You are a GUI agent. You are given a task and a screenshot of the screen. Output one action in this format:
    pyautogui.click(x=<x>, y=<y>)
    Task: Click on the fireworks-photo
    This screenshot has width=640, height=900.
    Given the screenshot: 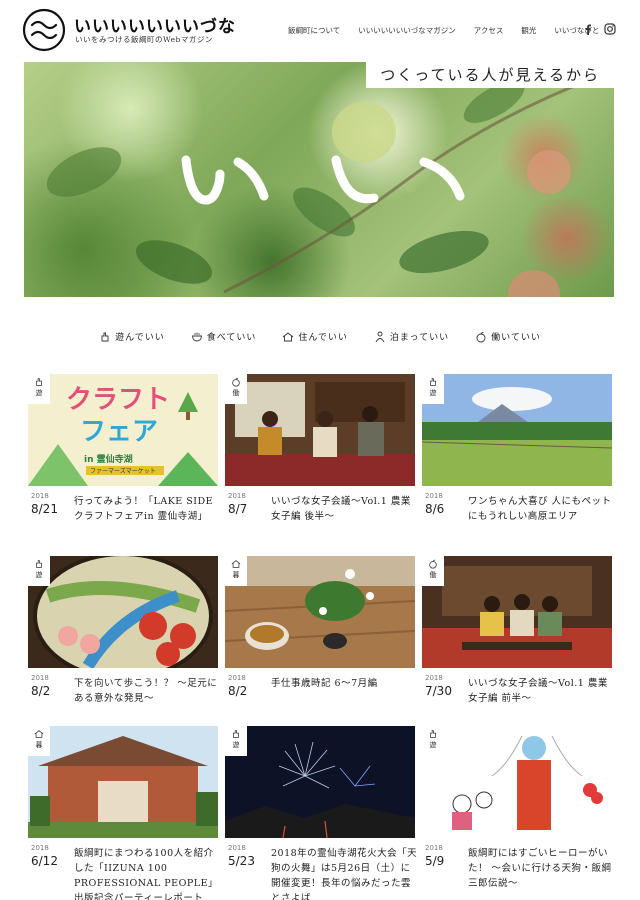 What is the action you would take?
    pyautogui.click(x=320, y=782)
    